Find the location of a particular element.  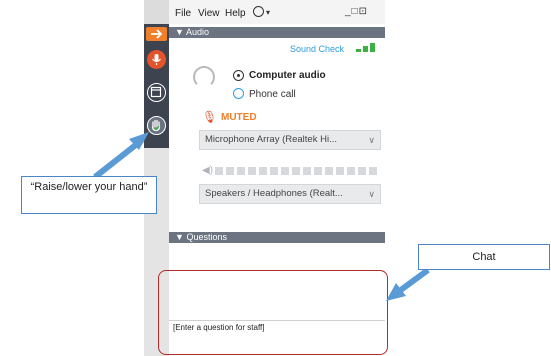

chat-arrow is located at coordinates (413, 281).